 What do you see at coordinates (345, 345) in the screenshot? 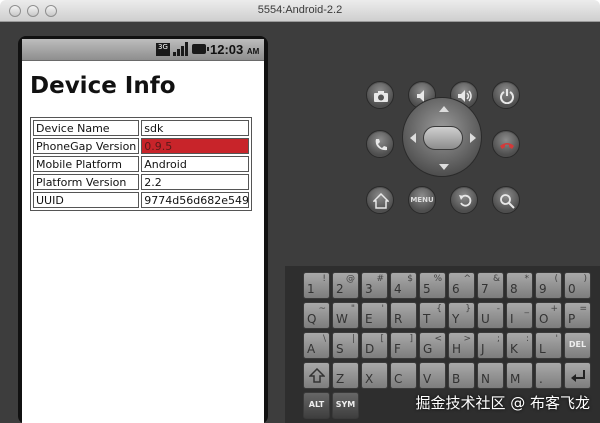
I see `key-s: | S` at bounding box center [345, 345].